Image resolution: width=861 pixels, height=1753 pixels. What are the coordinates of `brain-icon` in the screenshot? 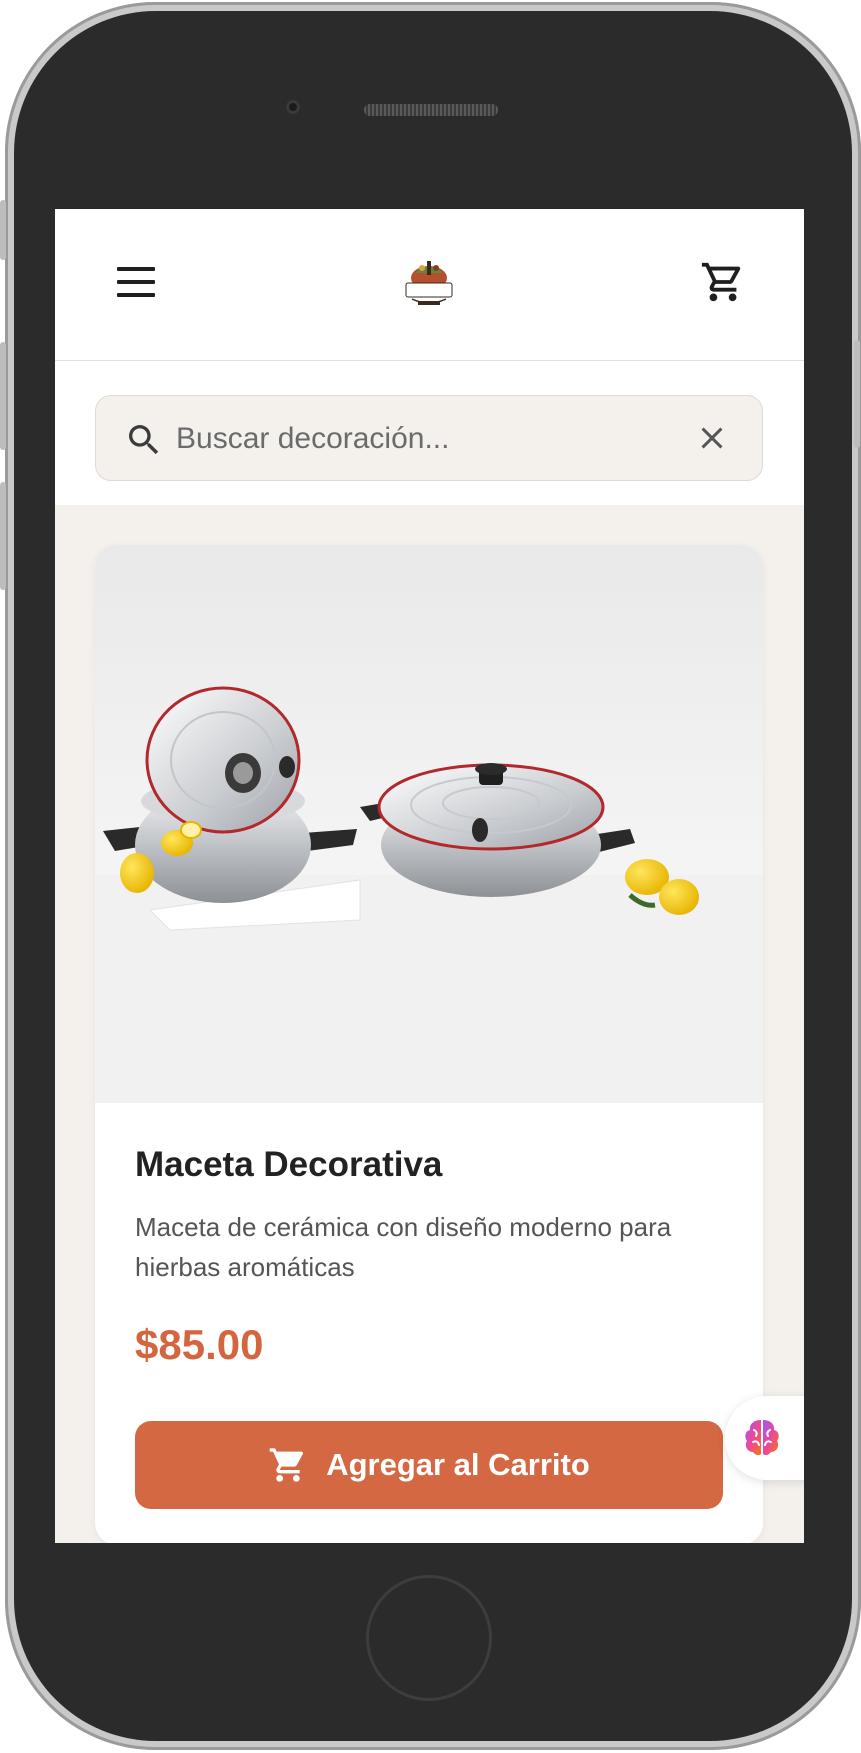 It's located at (762, 1438).